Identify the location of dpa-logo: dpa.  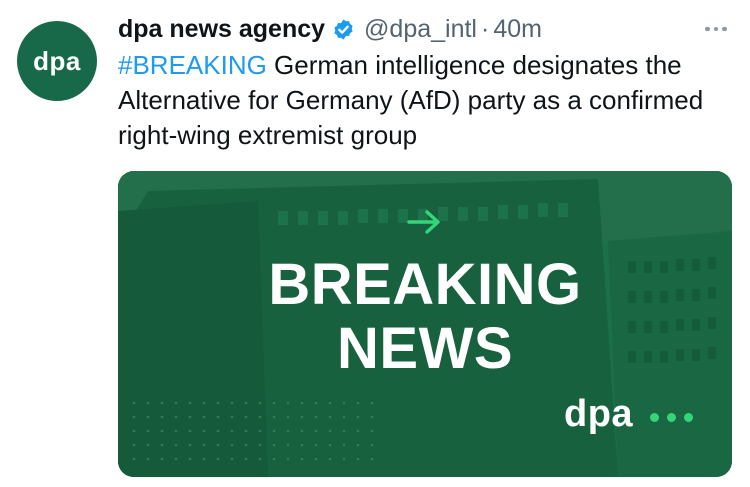
(599, 414).